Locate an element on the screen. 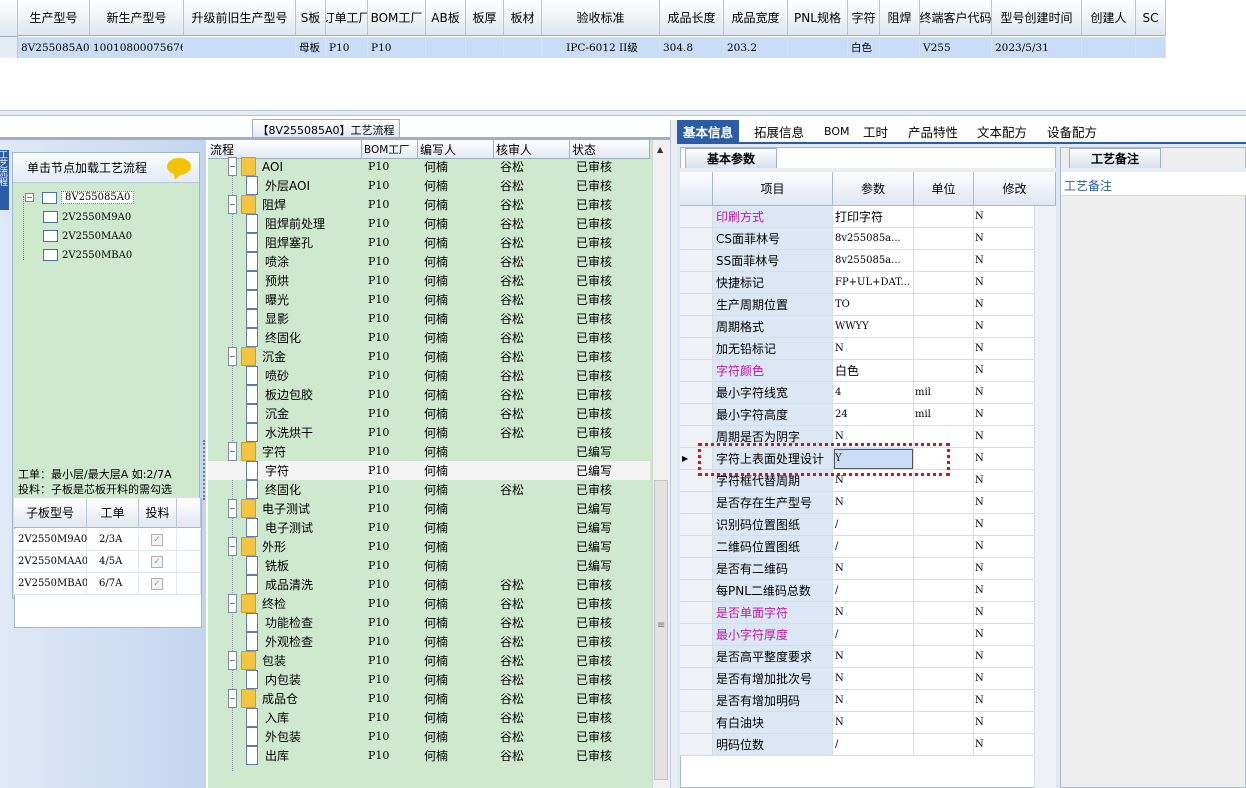 Image resolution: width=1246 pixels, height=788 pixels. sub-col-model: 子板型号 is located at coordinates (50, 513).